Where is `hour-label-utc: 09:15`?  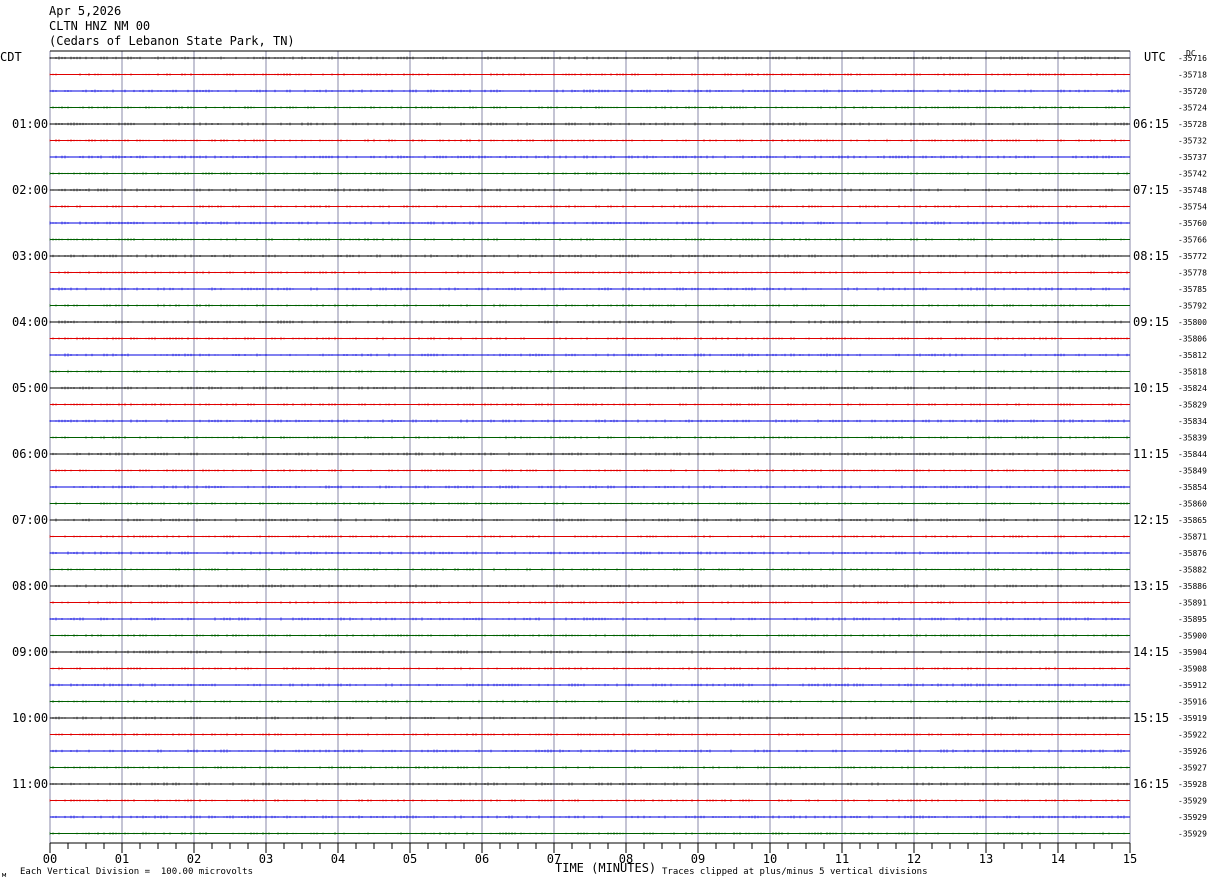
hour-label-utc: 09:15 is located at coordinates (1151, 322).